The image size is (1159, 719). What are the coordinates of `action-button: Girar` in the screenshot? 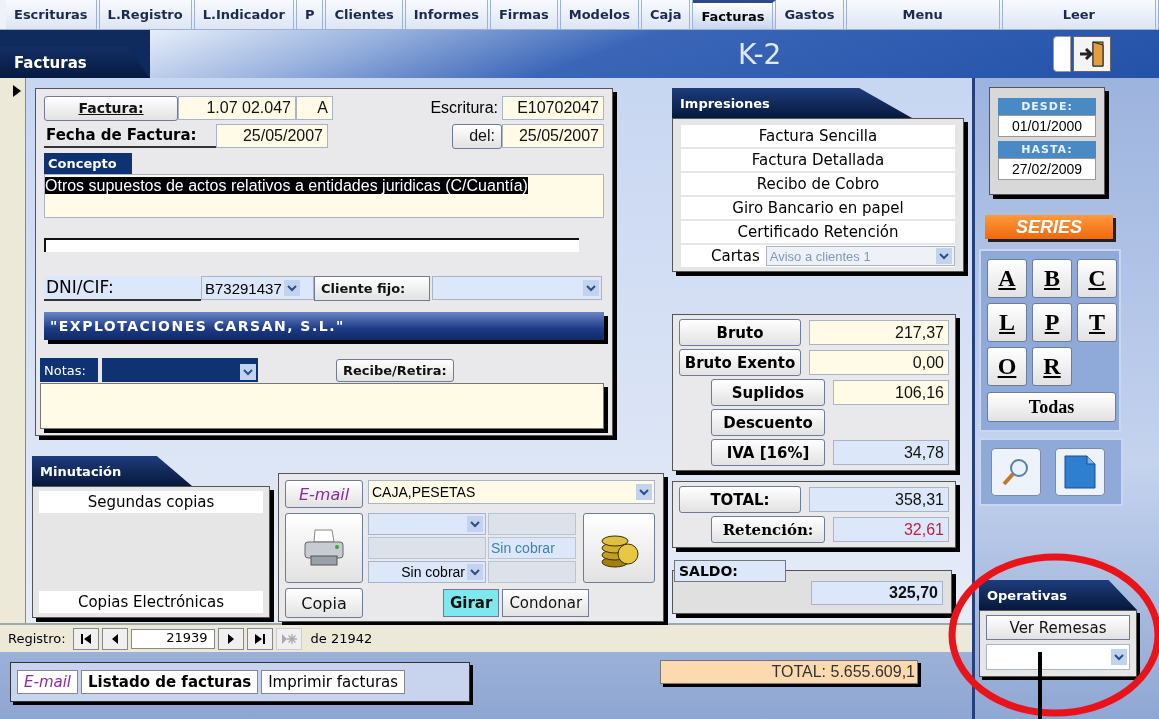 It's located at (471, 603).